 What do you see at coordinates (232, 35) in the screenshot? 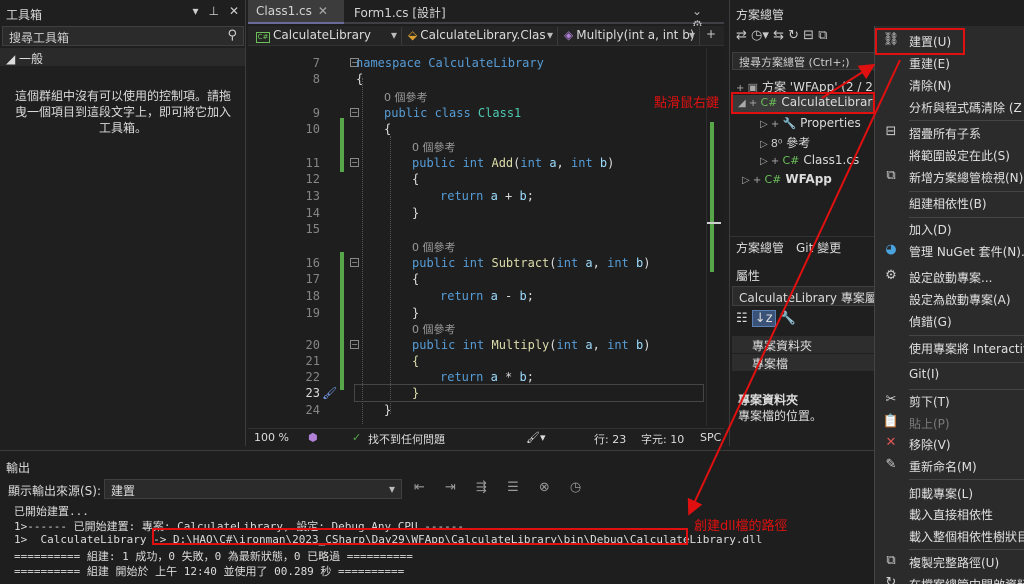
I see `search-icon: ⚲` at bounding box center [232, 35].